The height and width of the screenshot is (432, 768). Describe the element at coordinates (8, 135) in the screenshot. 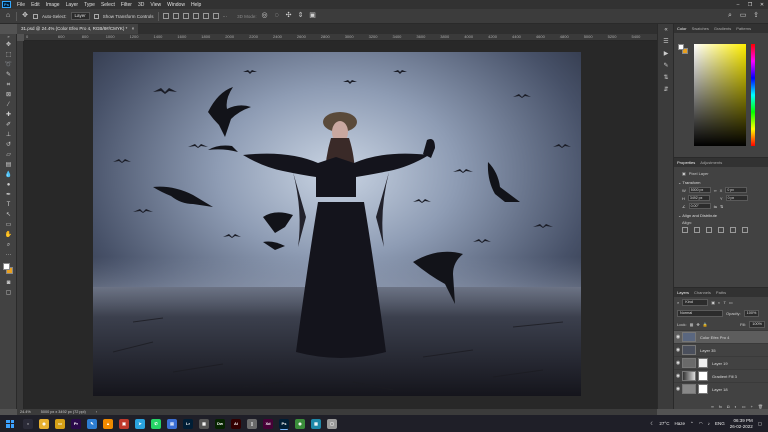

I see `clone-stamp-icon: ⊥` at that location.